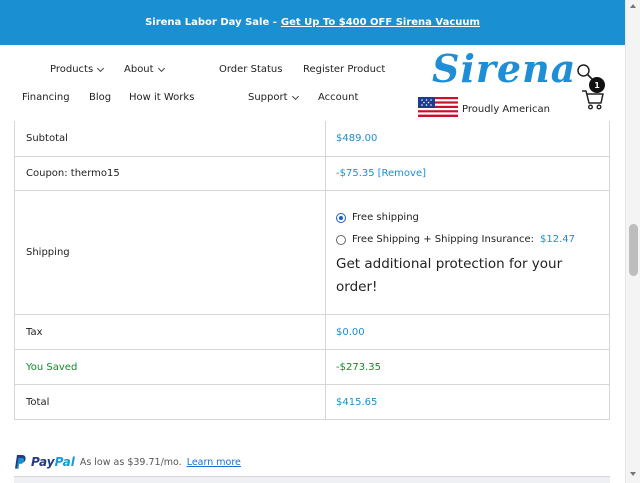 This screenshot has width=640, height=483. Describe the element at coordinates (633, 250) in the screenshot. I see `scrollbar-thumb` at that location.